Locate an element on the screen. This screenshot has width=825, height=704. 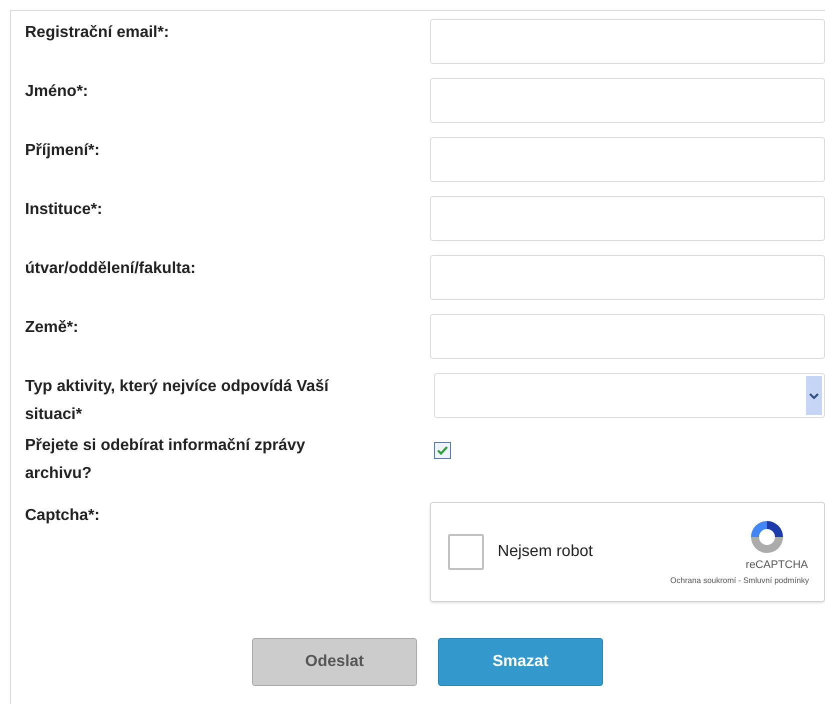
checkbox is located at coordinates (442, 450).